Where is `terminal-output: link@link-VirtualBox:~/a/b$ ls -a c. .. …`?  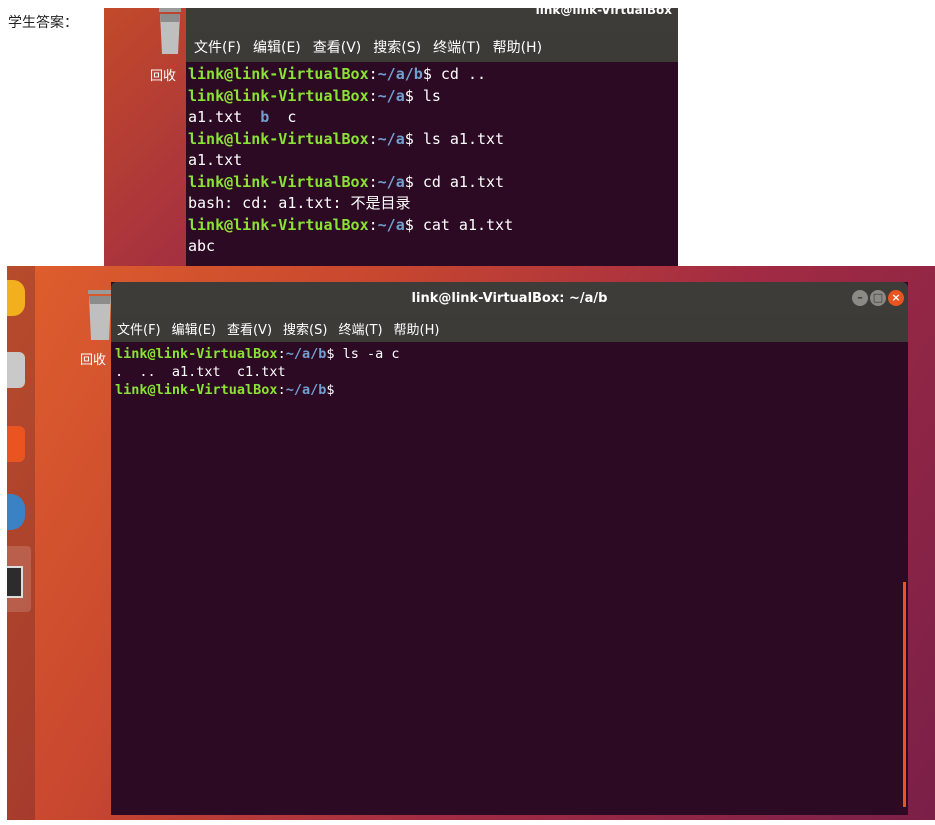
terminal-output: link@link-VirtualBox:~/a/b$ ls -a c. .. … is located at coordinates (509, 370).